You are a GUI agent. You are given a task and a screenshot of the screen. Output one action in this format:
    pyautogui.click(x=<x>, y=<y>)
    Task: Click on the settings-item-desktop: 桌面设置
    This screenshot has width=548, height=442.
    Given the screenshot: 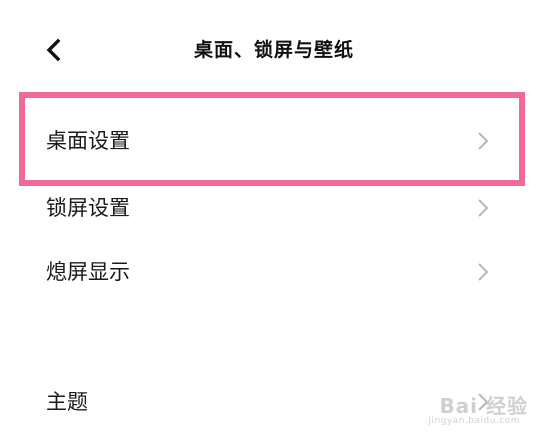 What is the action you would take?
    pyautogui.click(x=274, y=141)
    